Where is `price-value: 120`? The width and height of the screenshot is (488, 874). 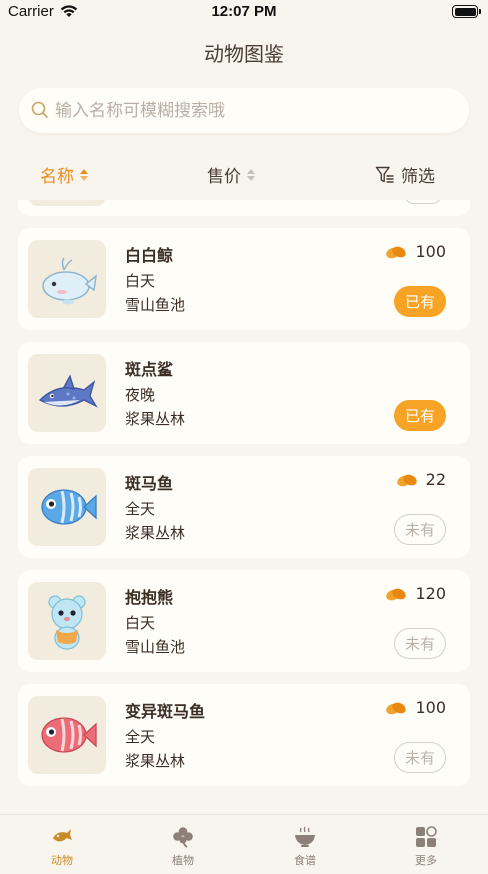 price-value: 120 is located at coordinates (430, 593).